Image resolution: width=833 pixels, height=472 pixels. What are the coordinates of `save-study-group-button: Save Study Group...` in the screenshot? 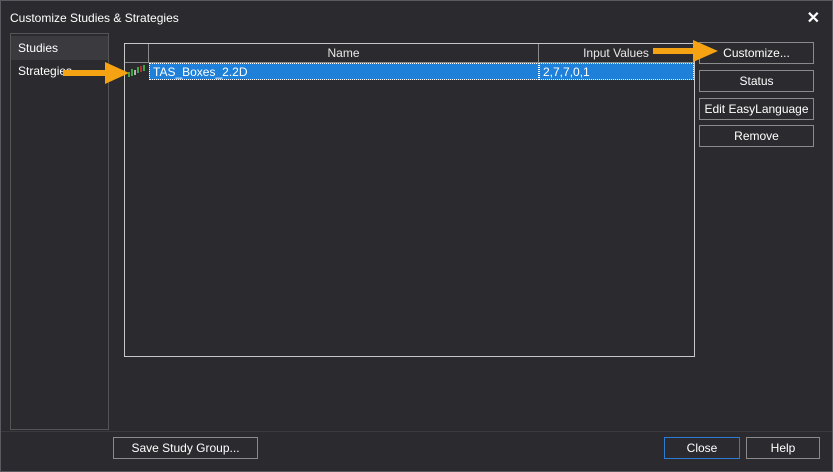 It's located at (185, 448).